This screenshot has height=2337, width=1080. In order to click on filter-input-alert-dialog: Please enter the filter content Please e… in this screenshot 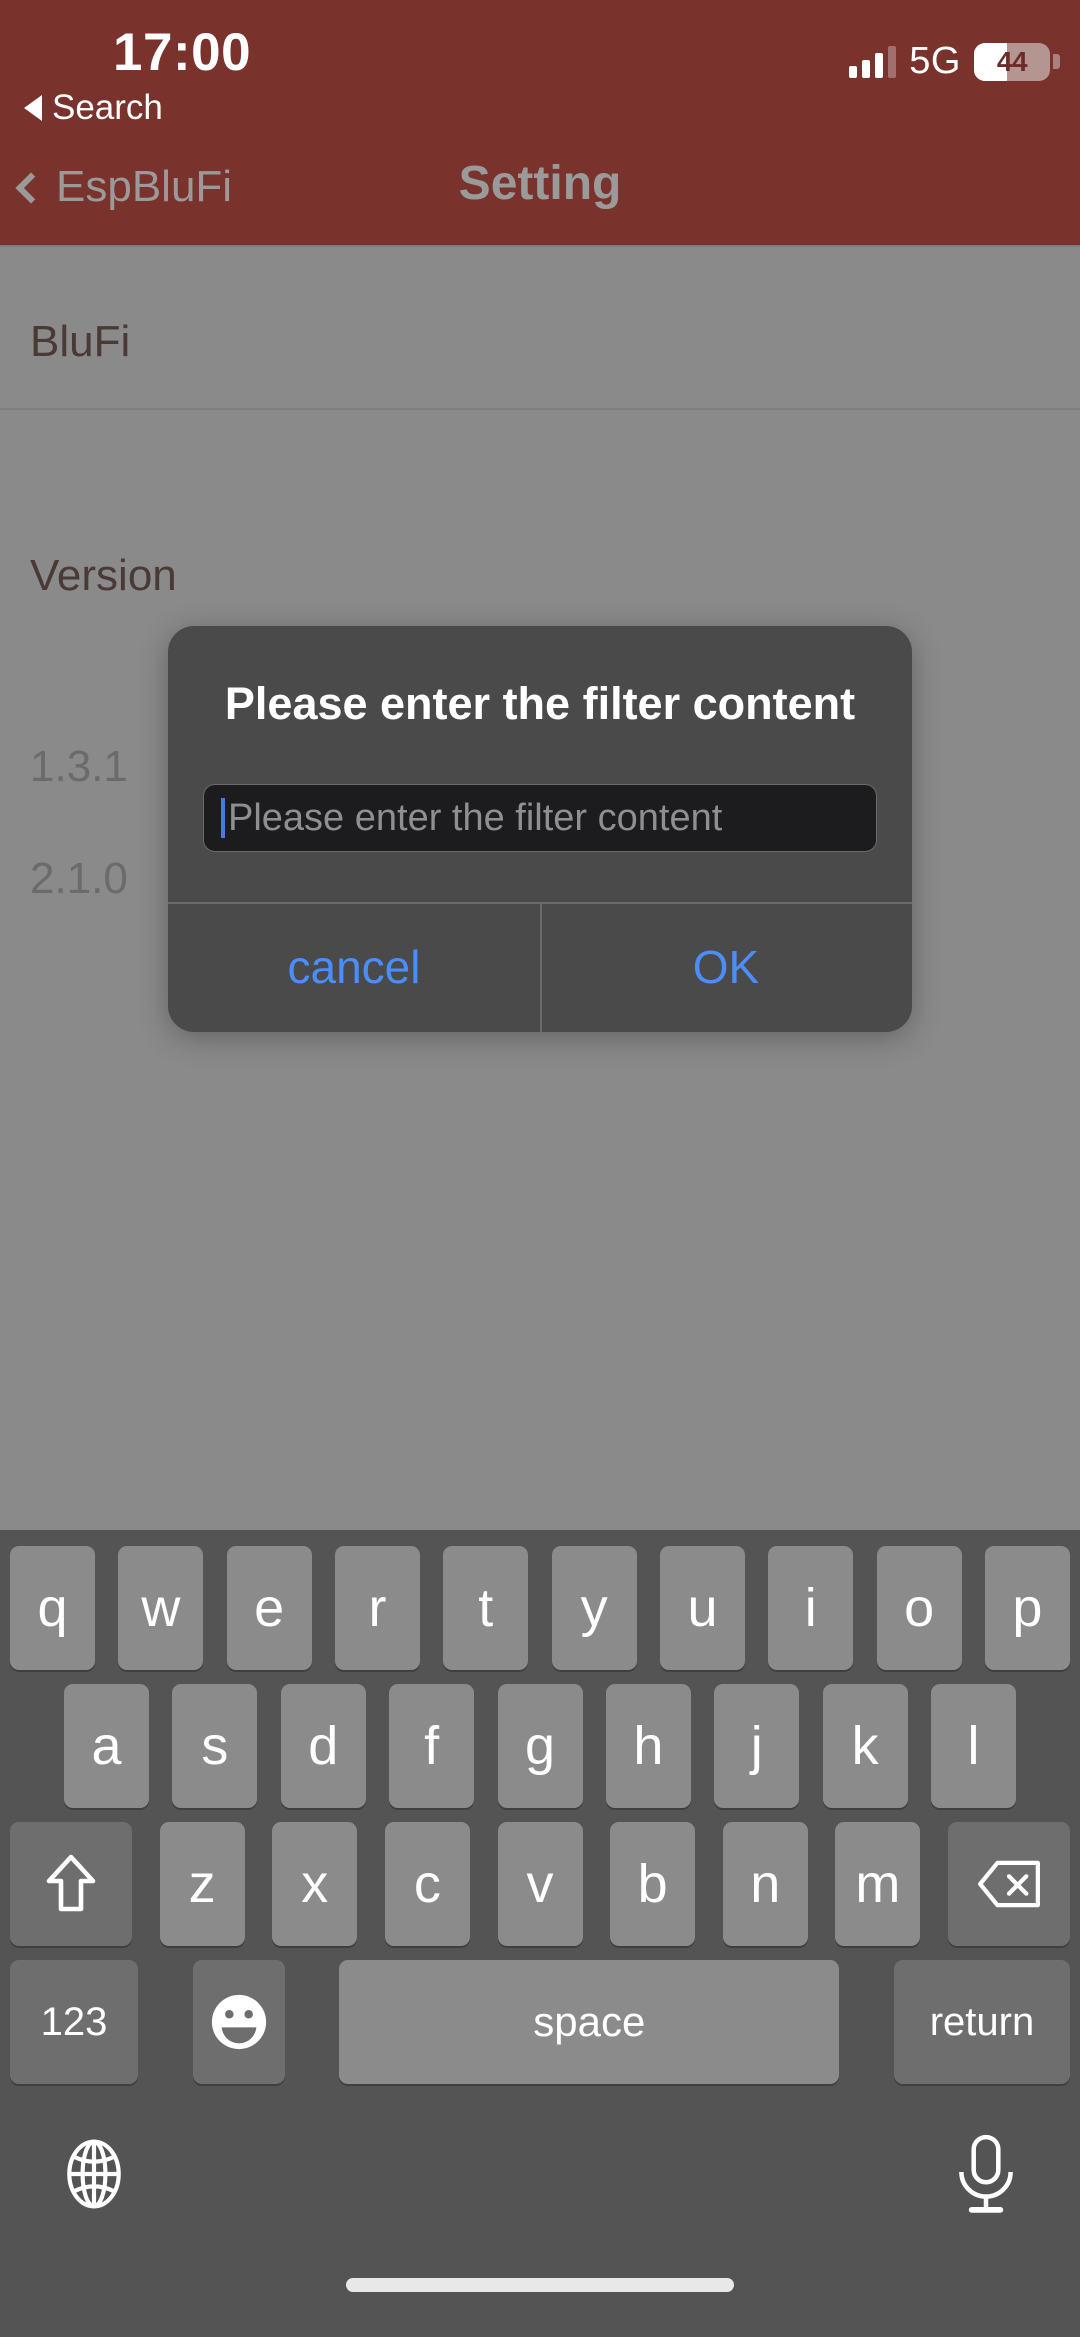, I will do `click(540, 829)`.